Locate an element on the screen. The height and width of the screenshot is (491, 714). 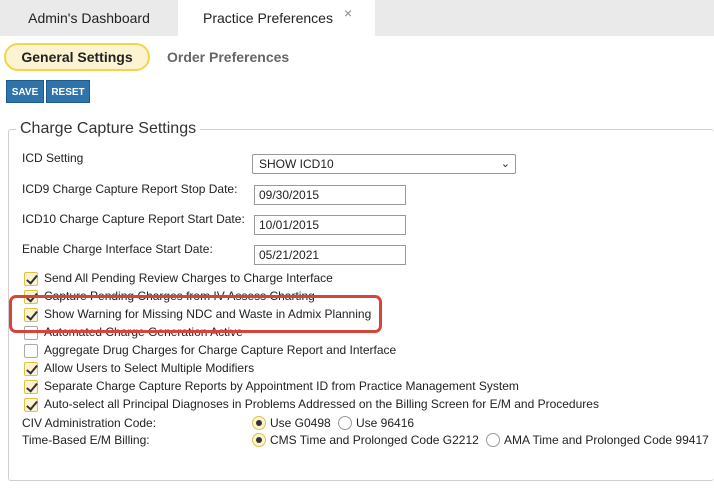
radio-em-ama-label: AMA Time and Prolonged Code 99417 is located at coordinates (606, 440).